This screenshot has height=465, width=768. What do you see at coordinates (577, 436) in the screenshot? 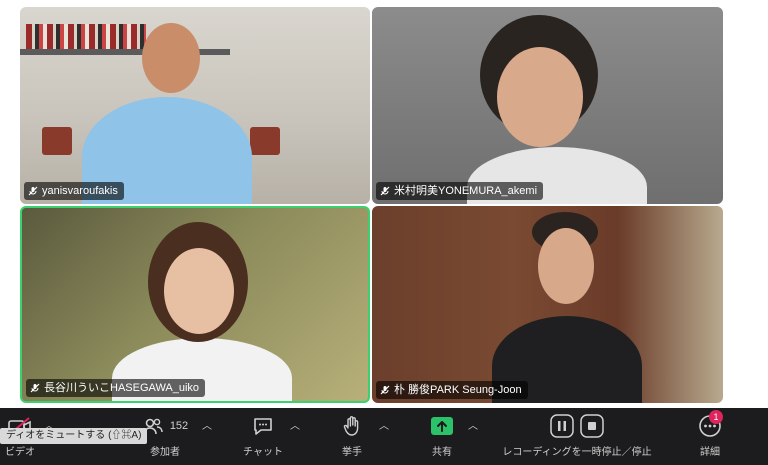
I see `recording-controls: レコーディングを一時停止／停止` at bounding box center [577, 436].